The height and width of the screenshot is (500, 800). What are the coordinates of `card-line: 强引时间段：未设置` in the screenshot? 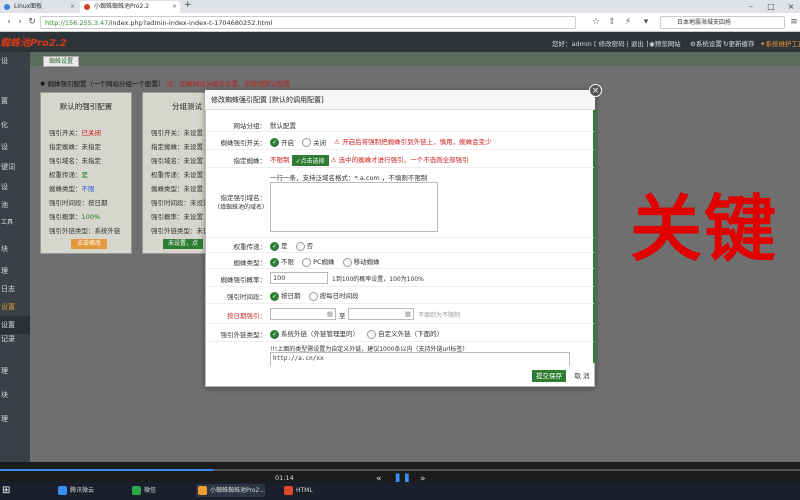 It's located at (180, 203).